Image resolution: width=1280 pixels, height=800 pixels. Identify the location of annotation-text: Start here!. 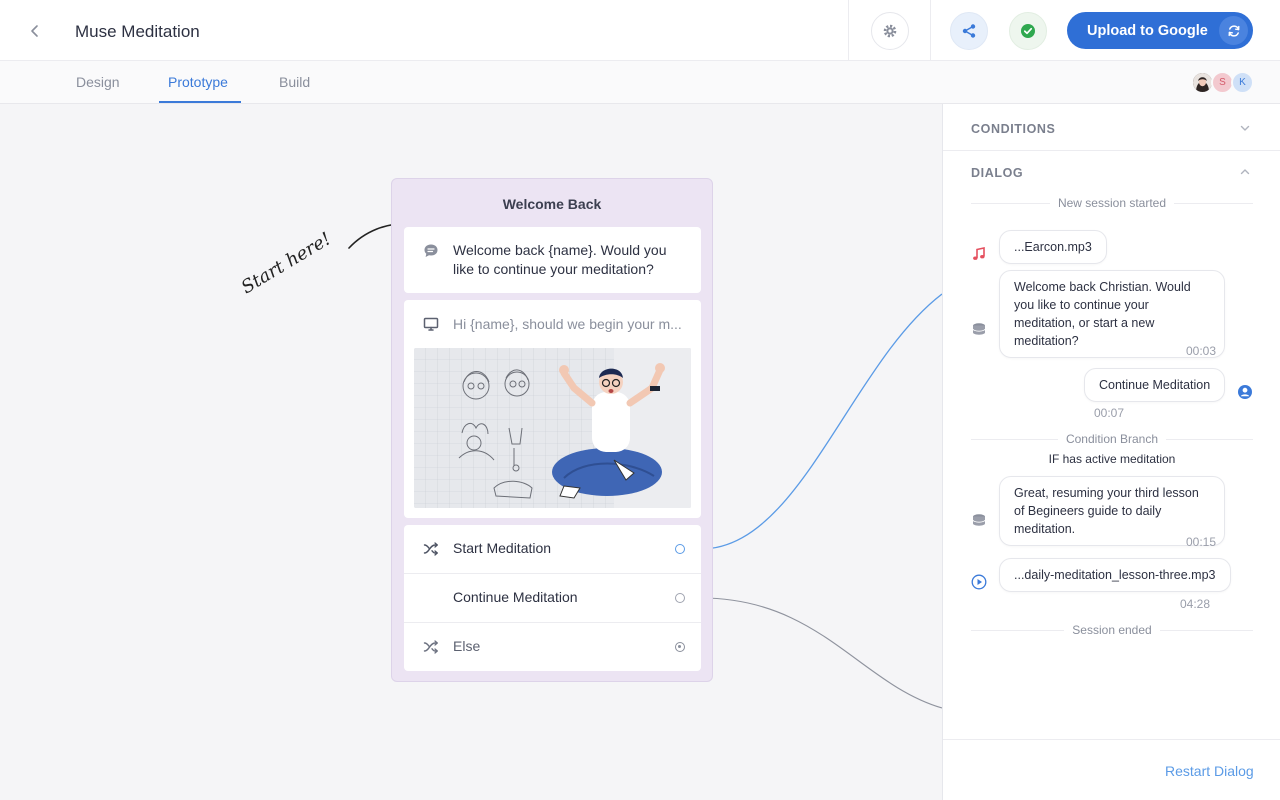
(286, 263).